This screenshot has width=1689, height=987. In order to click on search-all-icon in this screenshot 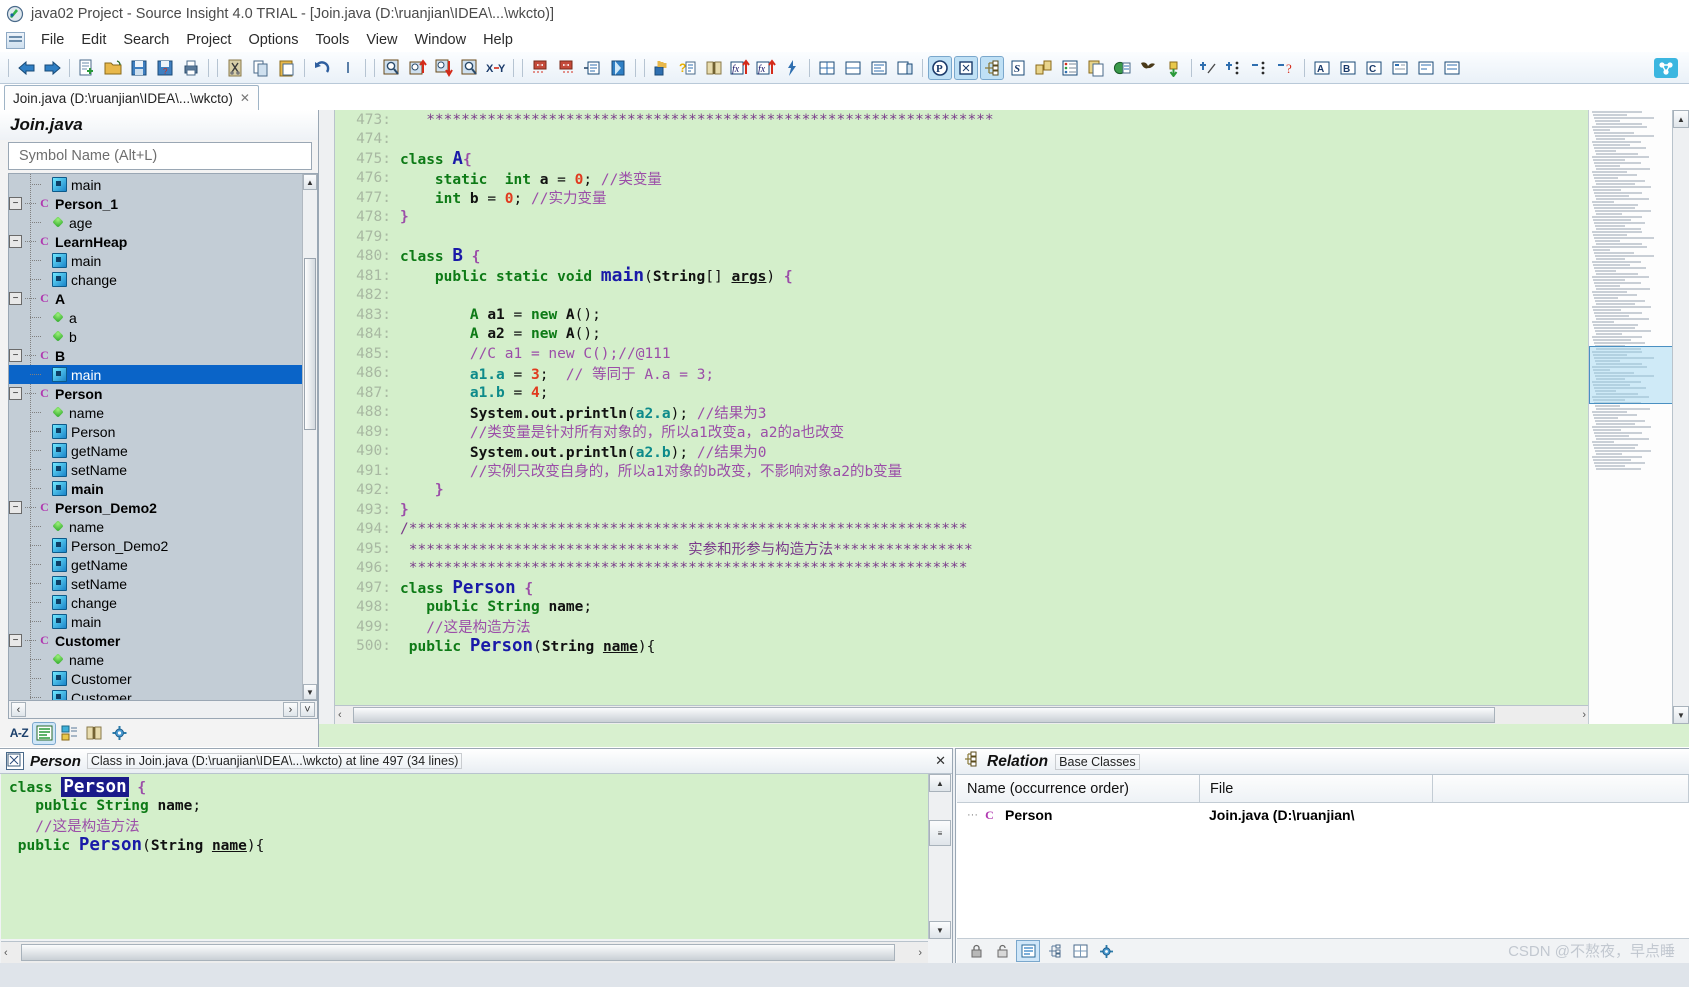, I will do `click(470, 68)`.